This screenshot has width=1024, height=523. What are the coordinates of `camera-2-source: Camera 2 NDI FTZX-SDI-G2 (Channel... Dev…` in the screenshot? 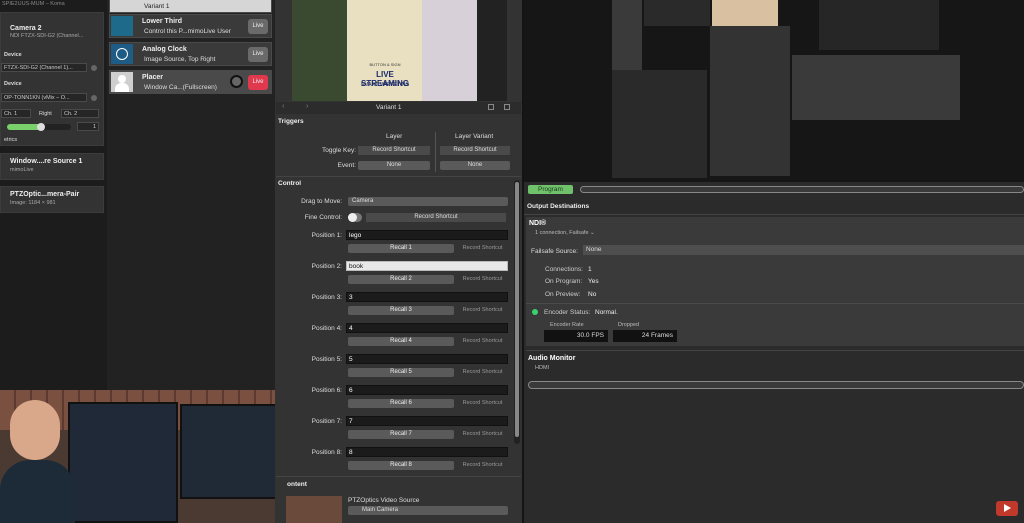 It's located at (52, 79).